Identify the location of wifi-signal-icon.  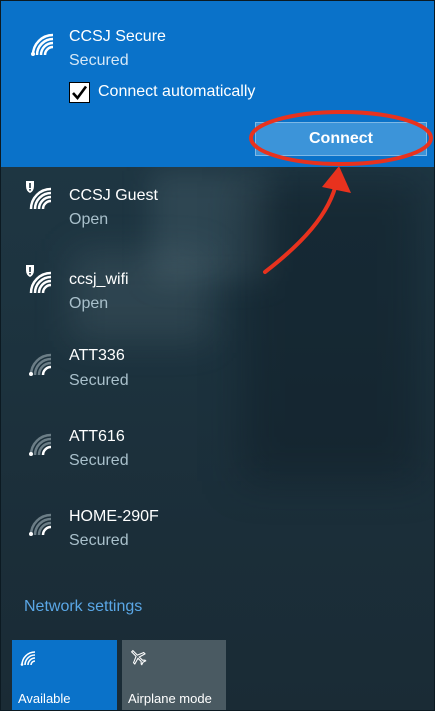
(42, 44).